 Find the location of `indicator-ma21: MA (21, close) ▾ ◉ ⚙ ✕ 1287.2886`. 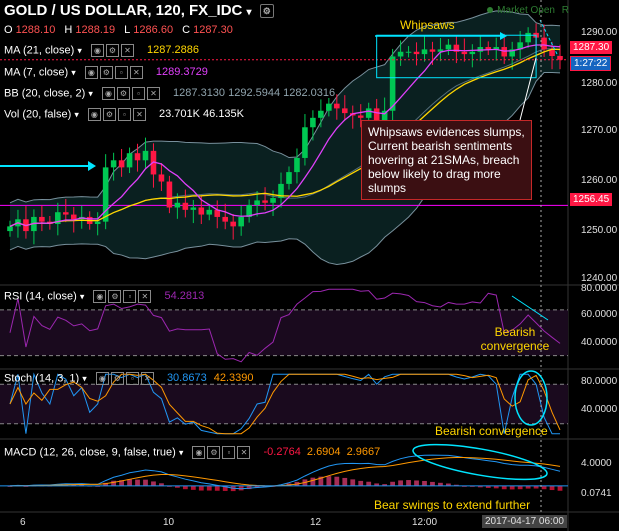

indicator-ma21: MA (21, close) ▾ ◉ ⚙ ✕ 1287.2886 is located at coordinates (101, 50).